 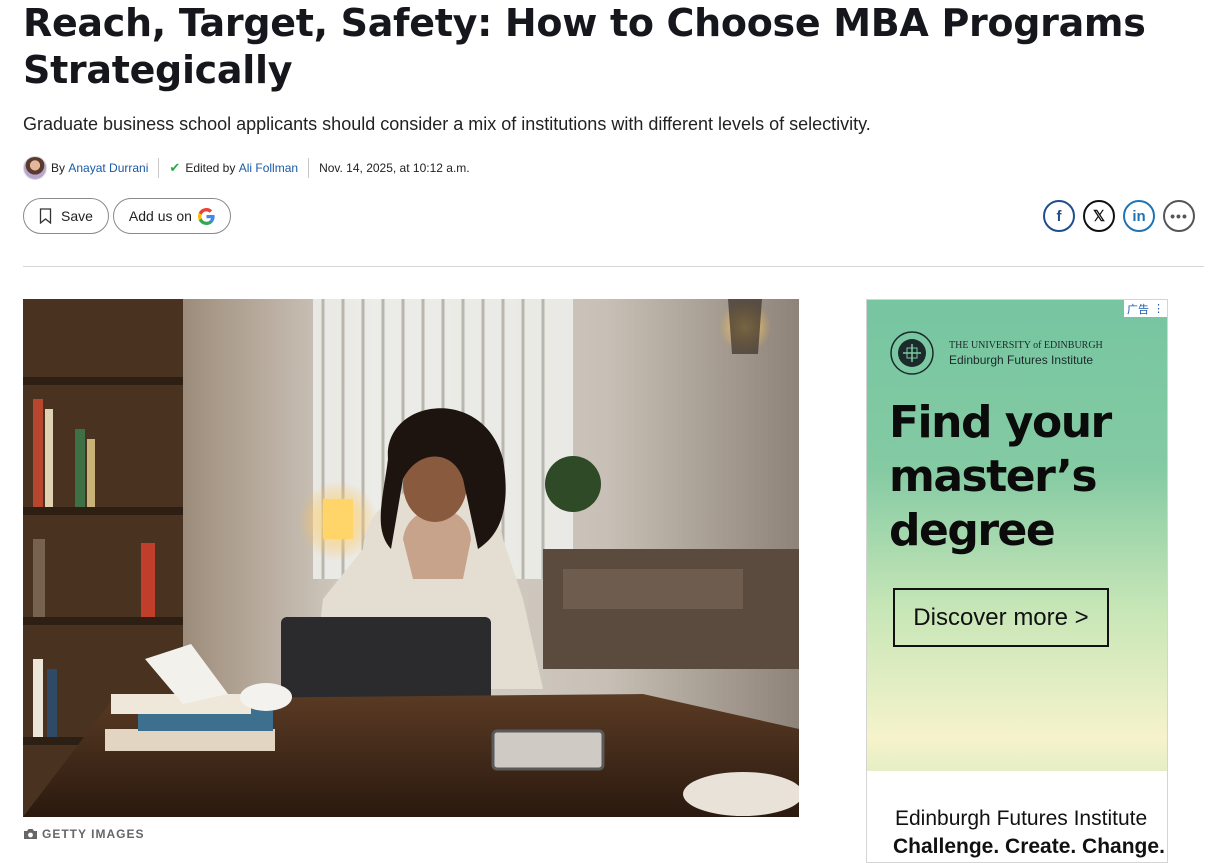 I want to click on add-us-label: Add us on, so click(x=160, y=216).